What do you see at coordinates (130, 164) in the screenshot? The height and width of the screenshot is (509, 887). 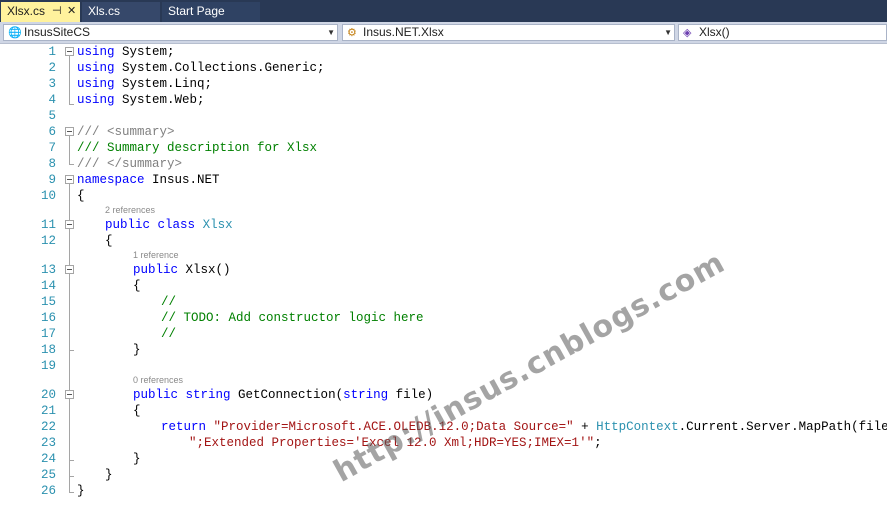 I see `code-line: /// </summary>` at bounding box center [130, 164].